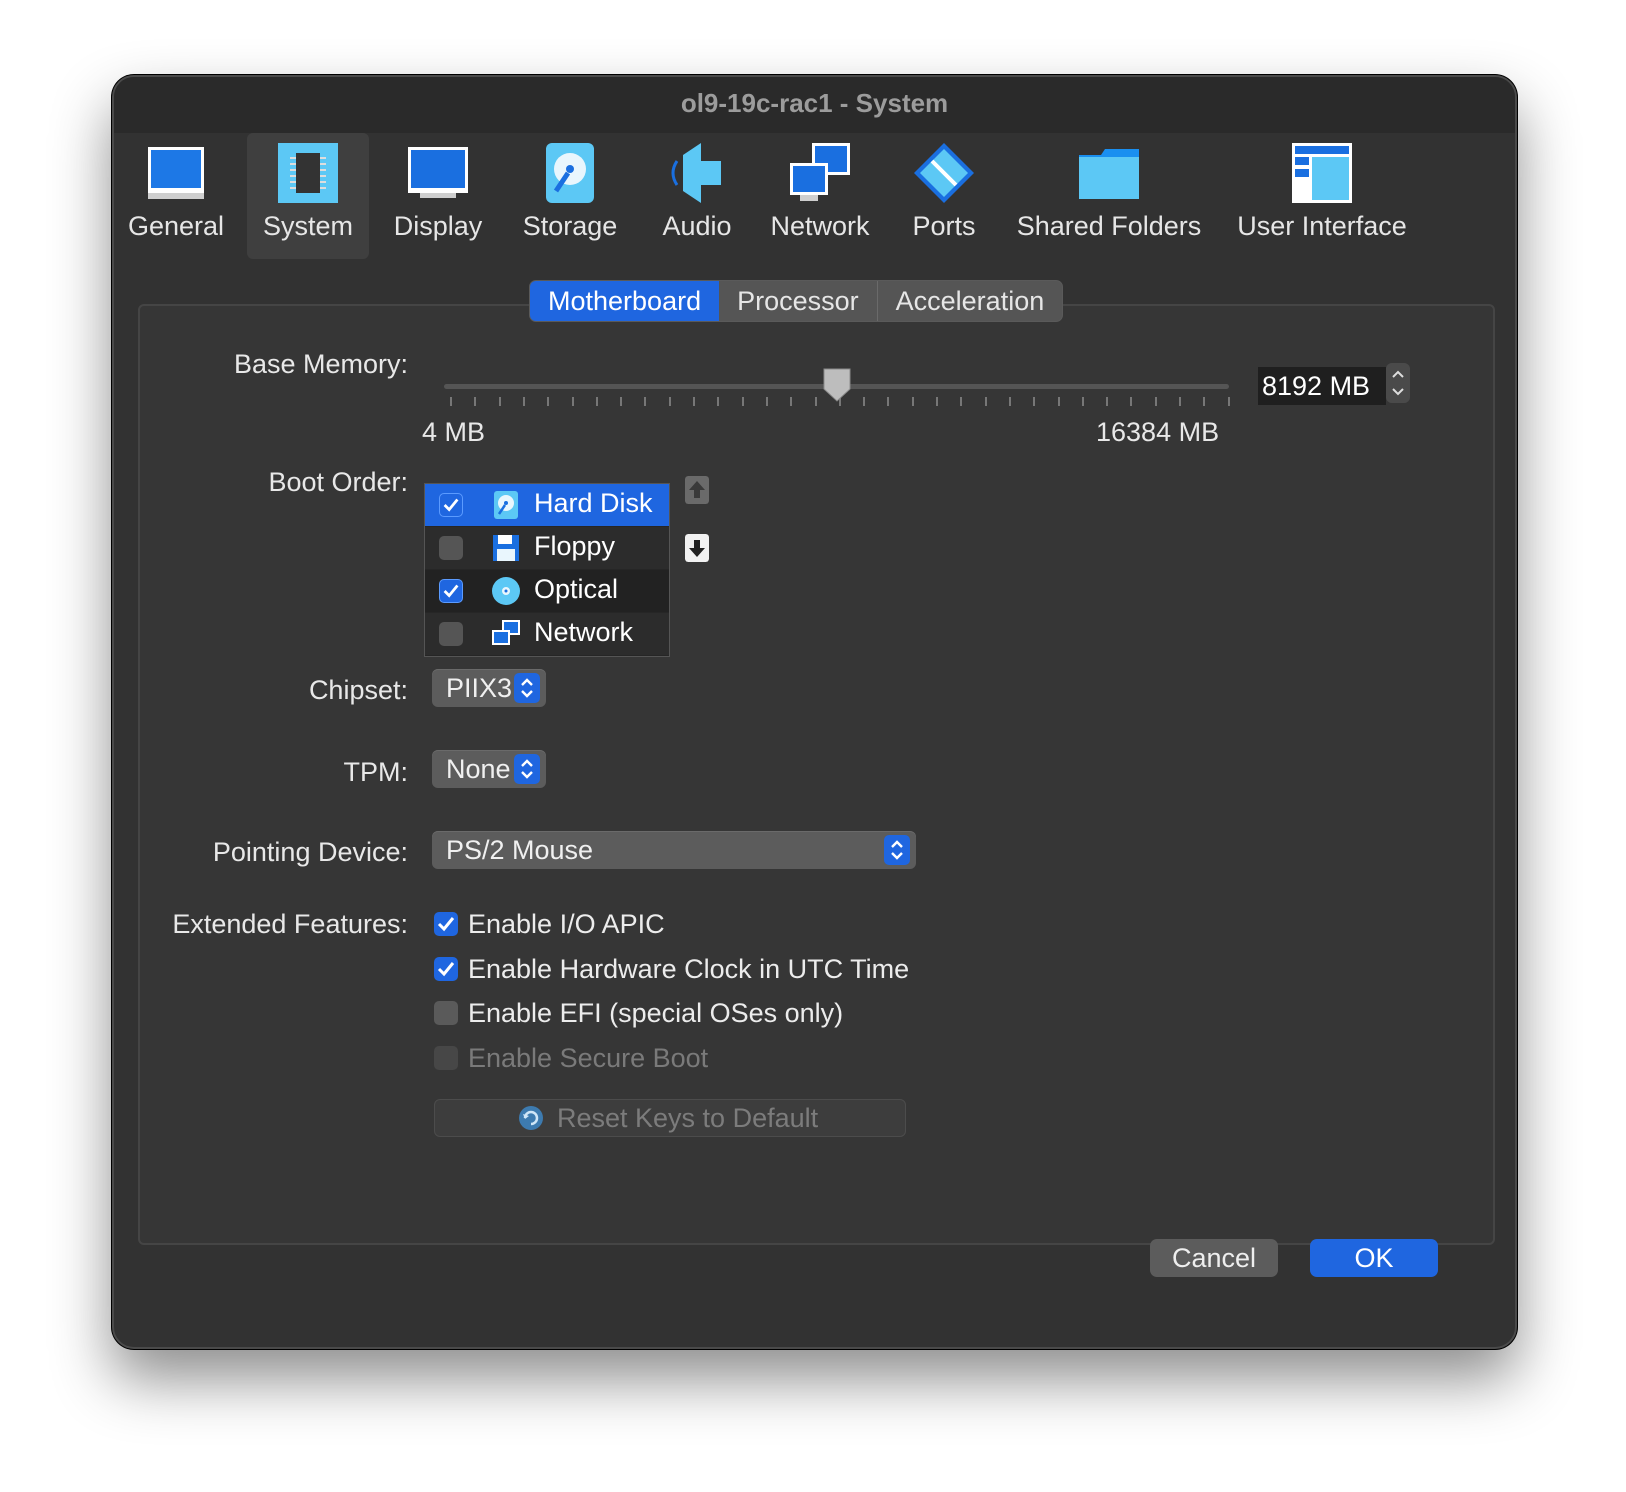  I want to click on speaker-icon, so click(696, 173).